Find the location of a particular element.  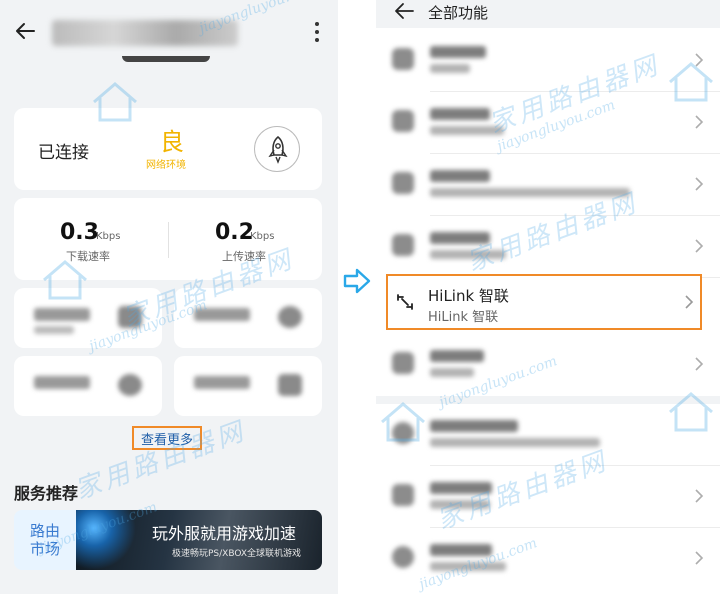

network-status-card: 已连接 良 网络环境 is located at coordinates (168, 149).